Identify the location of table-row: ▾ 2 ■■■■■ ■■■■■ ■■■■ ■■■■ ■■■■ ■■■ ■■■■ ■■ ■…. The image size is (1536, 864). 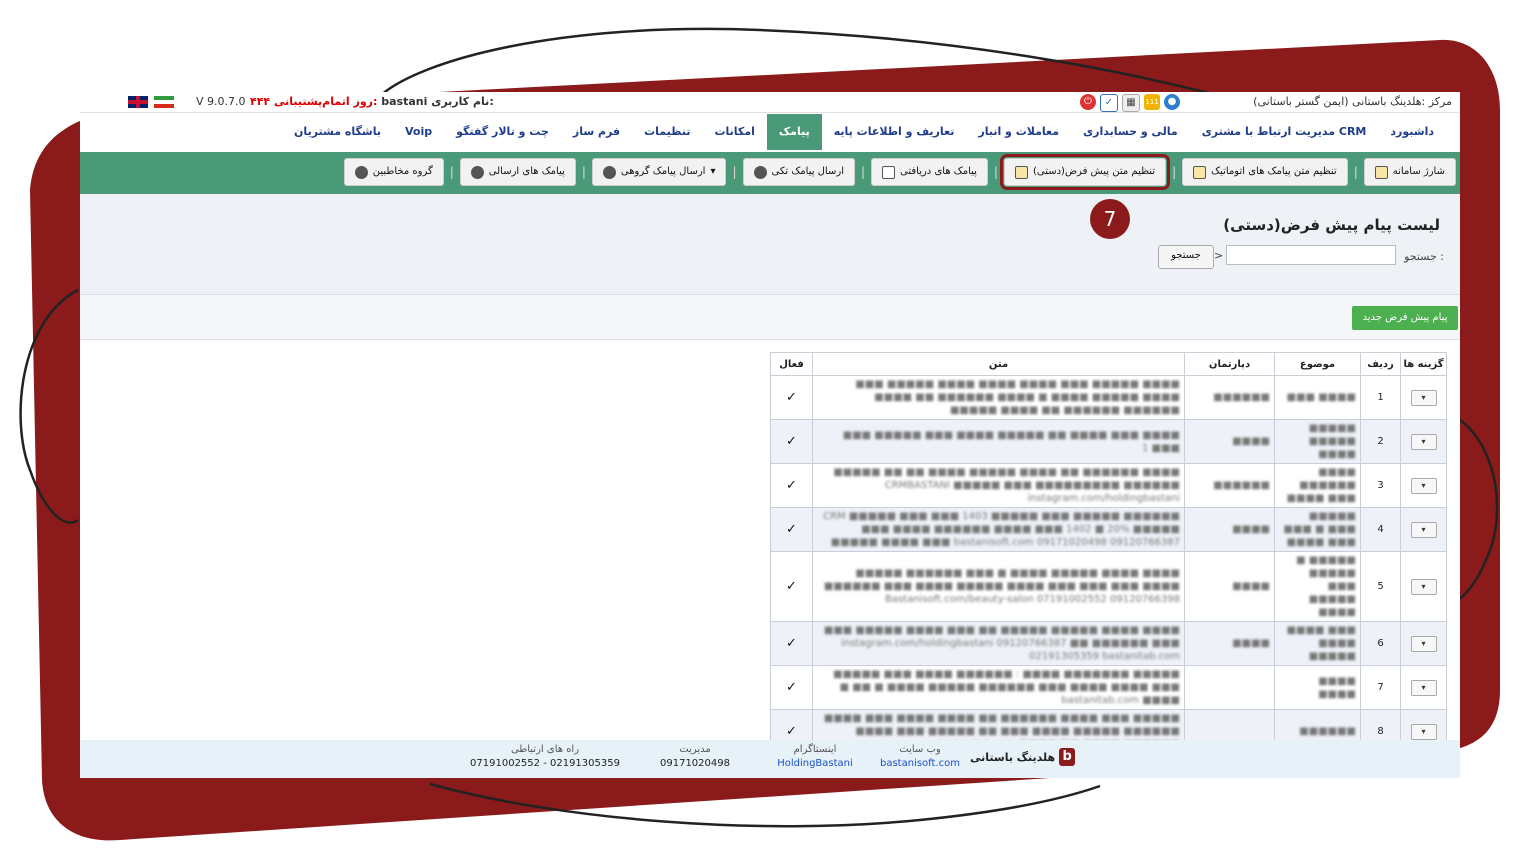
(1108, 441).